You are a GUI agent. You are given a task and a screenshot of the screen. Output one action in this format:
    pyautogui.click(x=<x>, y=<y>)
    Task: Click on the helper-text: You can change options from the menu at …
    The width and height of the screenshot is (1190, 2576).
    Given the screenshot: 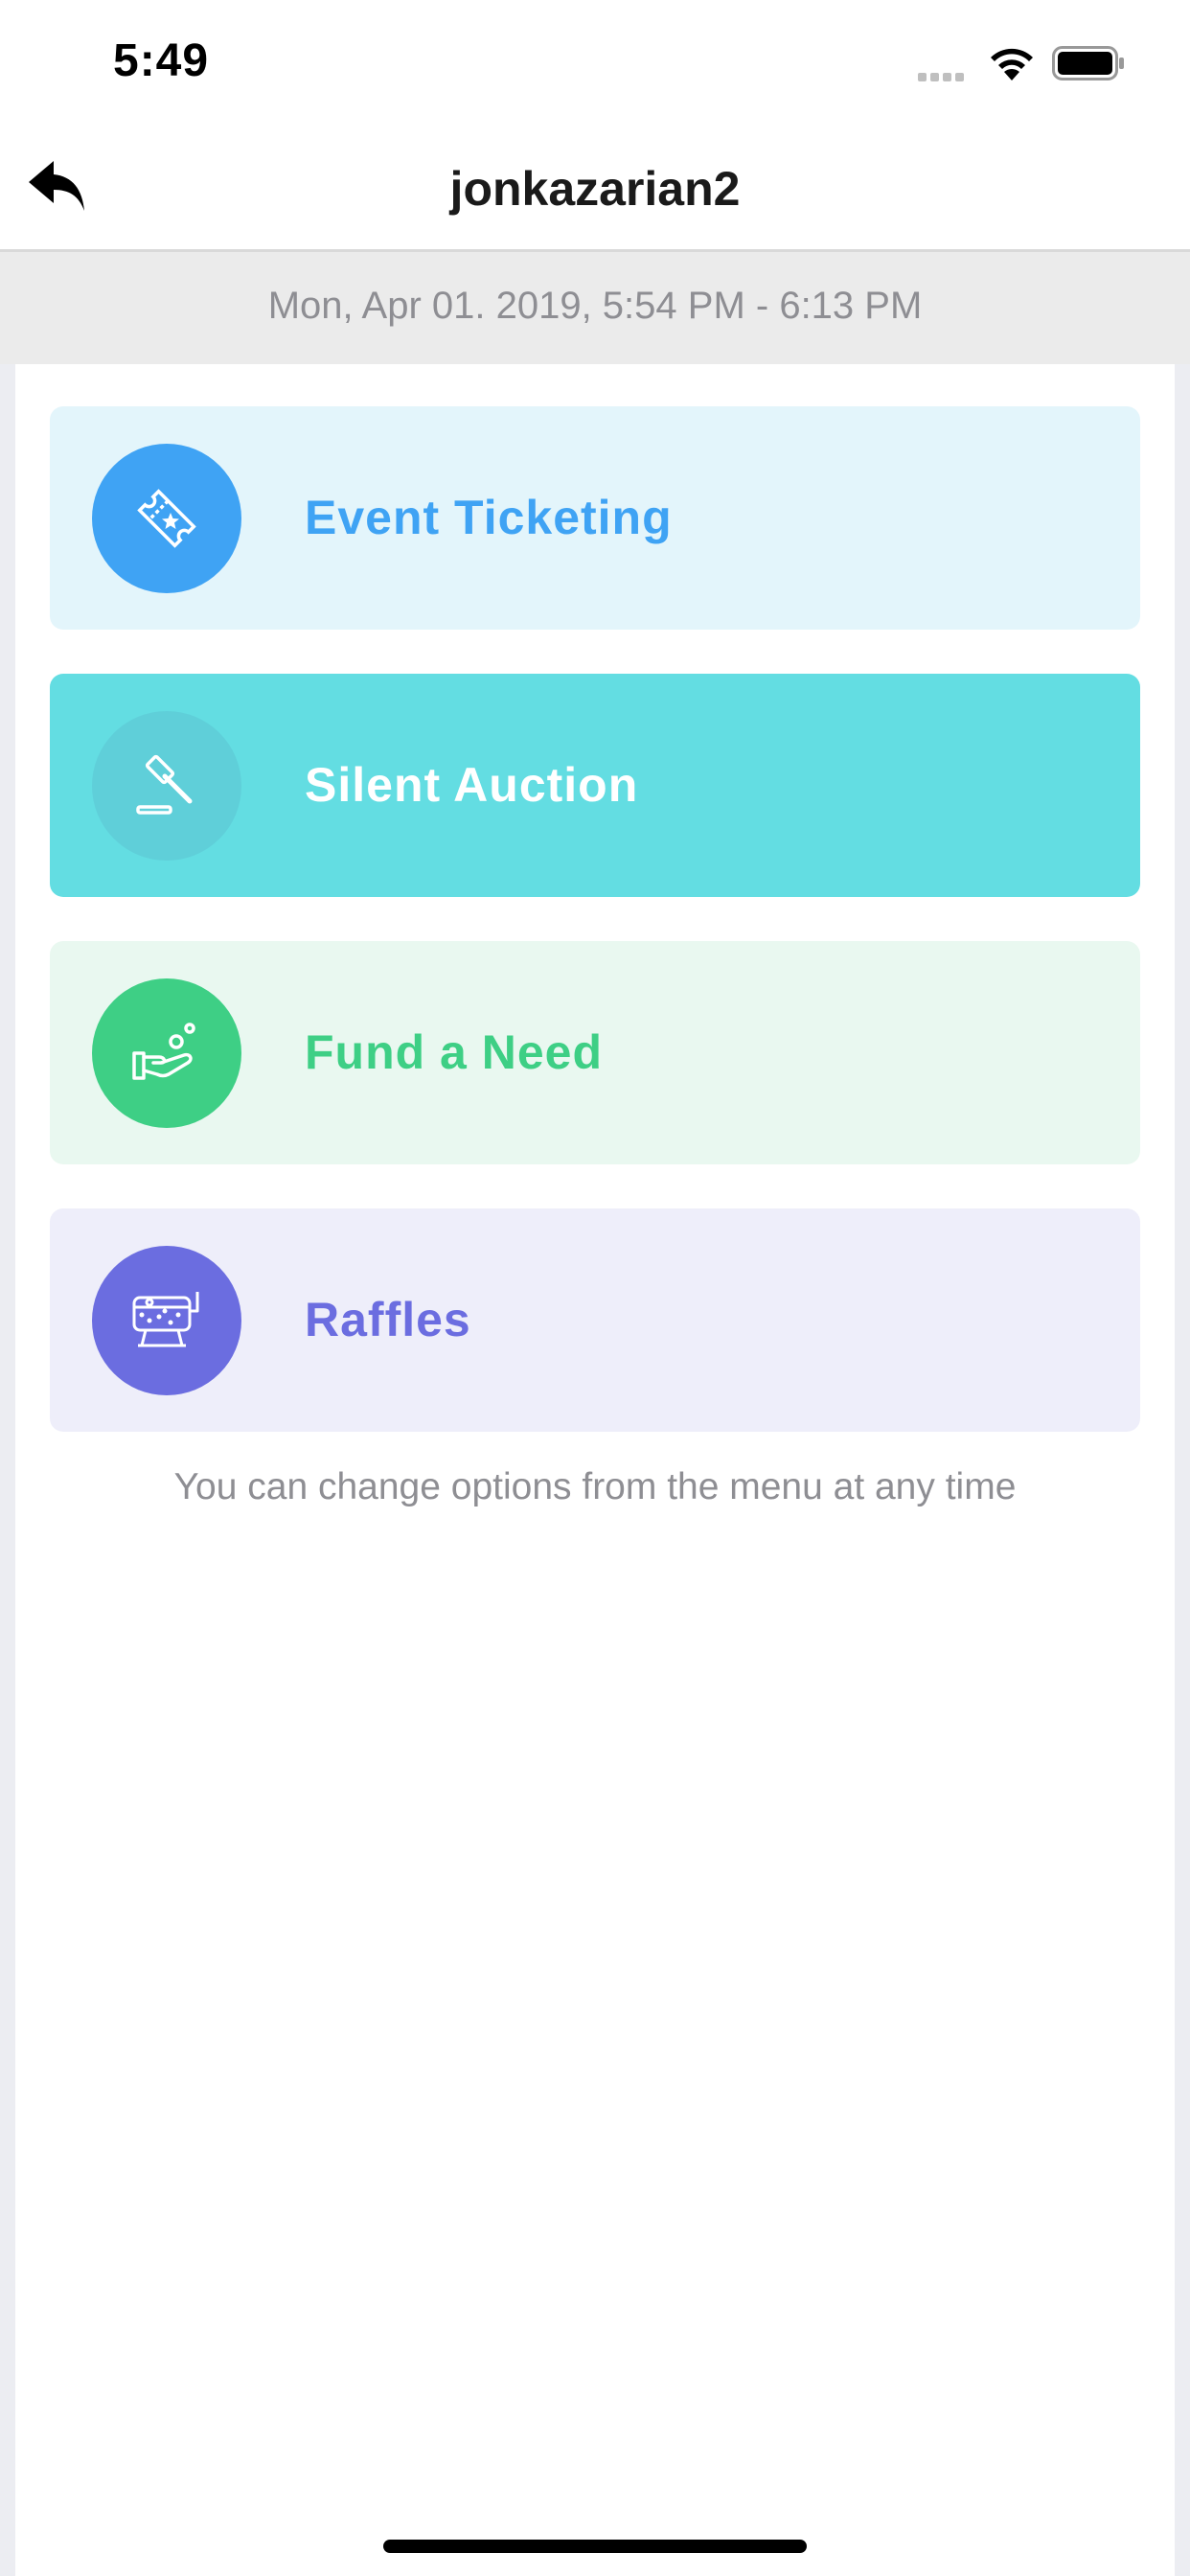 What is the action you would take?
    pyautogui.click(x=595, y=1486)
    